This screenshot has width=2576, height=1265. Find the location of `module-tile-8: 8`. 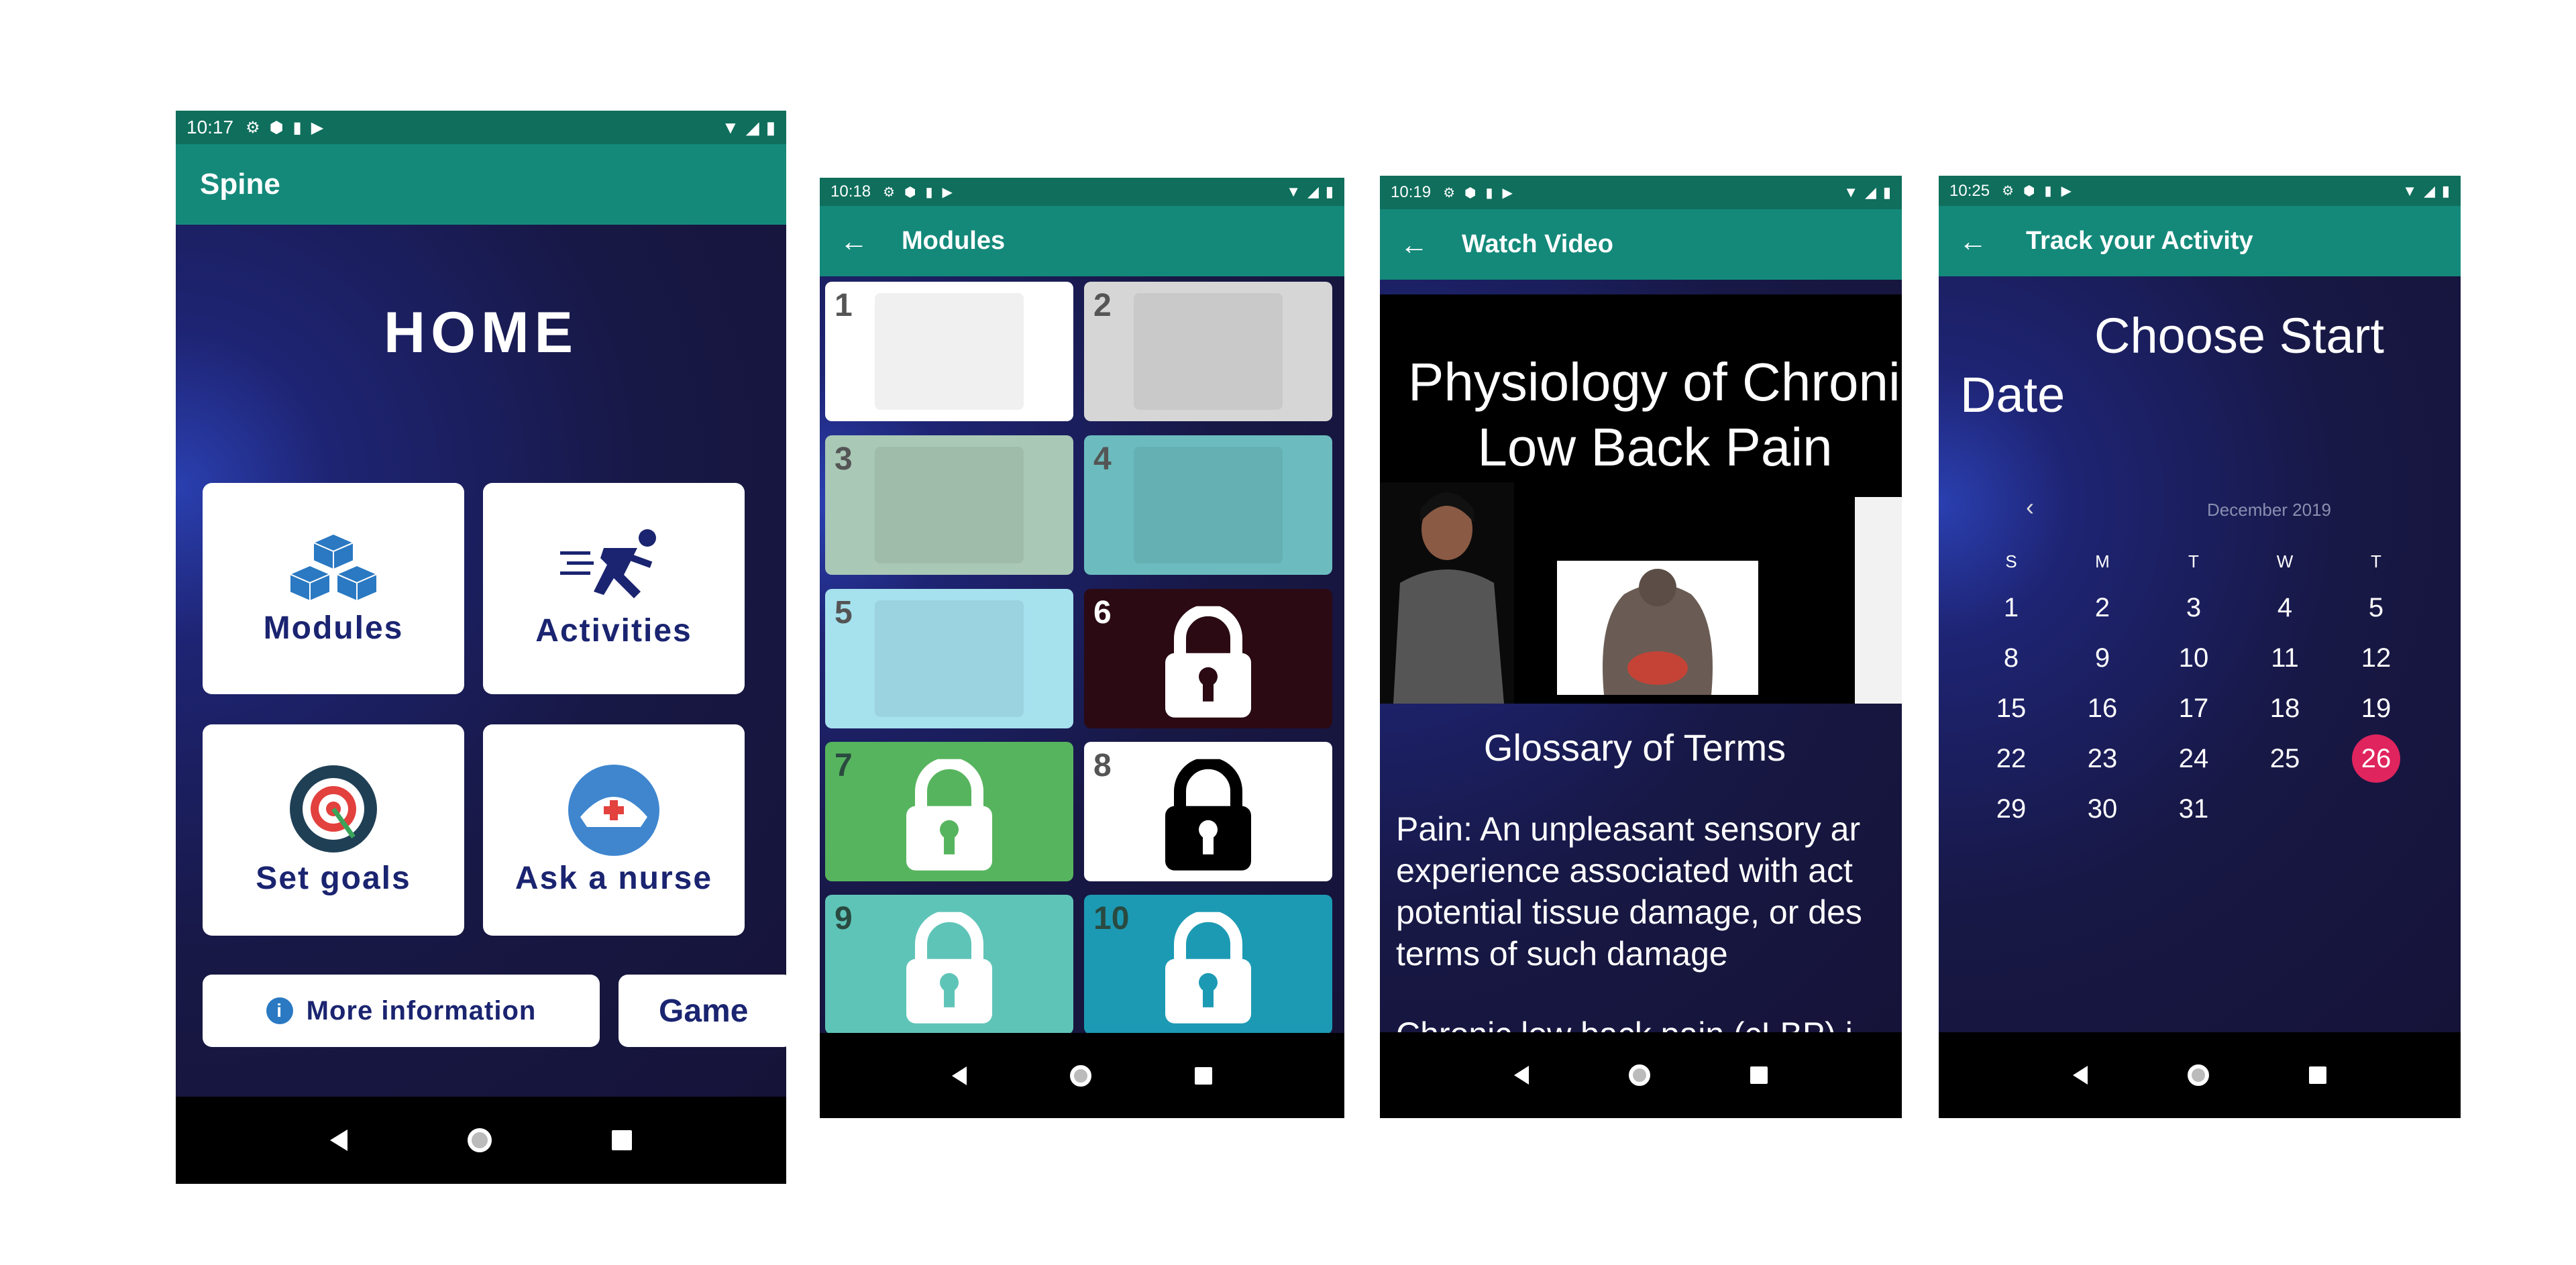

module-tile-8: 8 is located at coordinates (1208, 812).